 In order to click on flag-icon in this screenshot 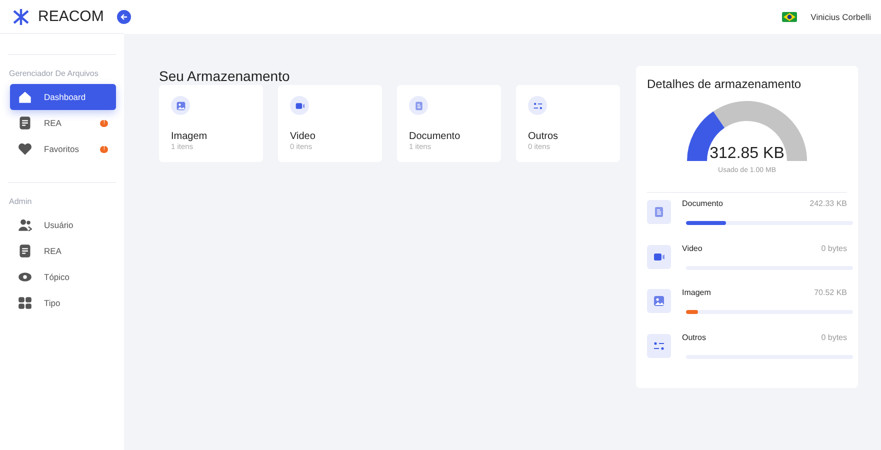, I will do `click(789, 17)`.